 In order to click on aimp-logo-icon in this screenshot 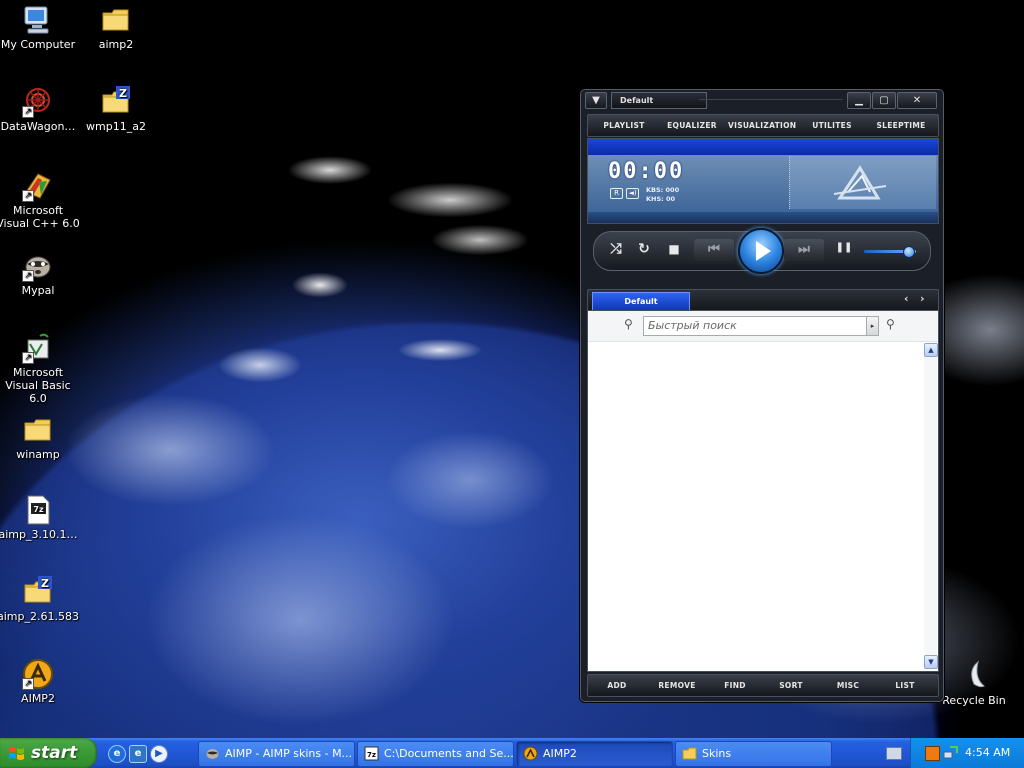, I will do `click(530, 753)`.